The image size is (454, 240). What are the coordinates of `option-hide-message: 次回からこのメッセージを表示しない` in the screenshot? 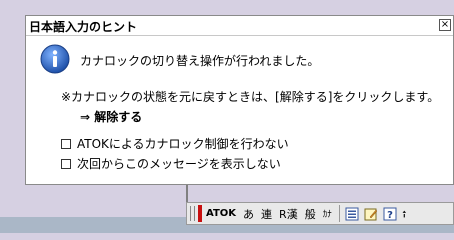 It's located at (171, 163).